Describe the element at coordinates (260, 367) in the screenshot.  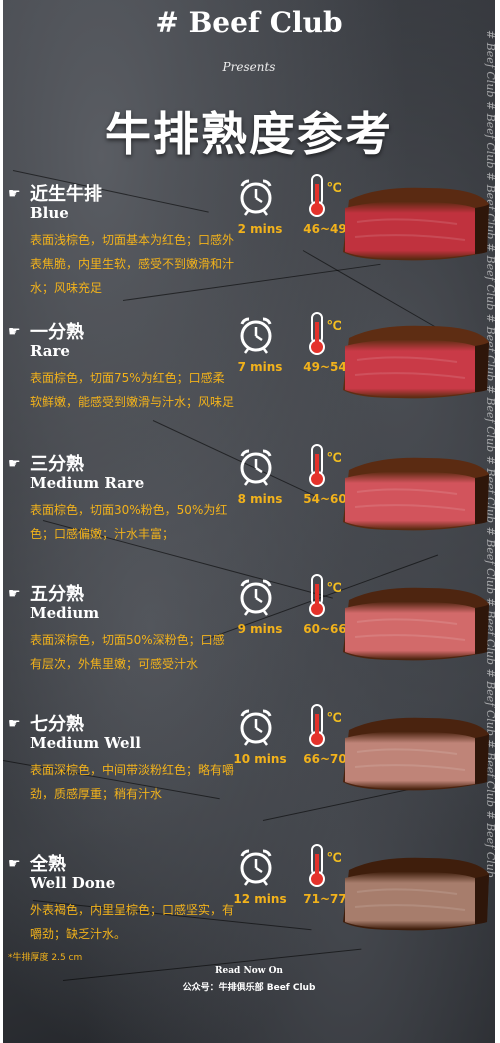
I see `cook-time: 7 mins` at that location.